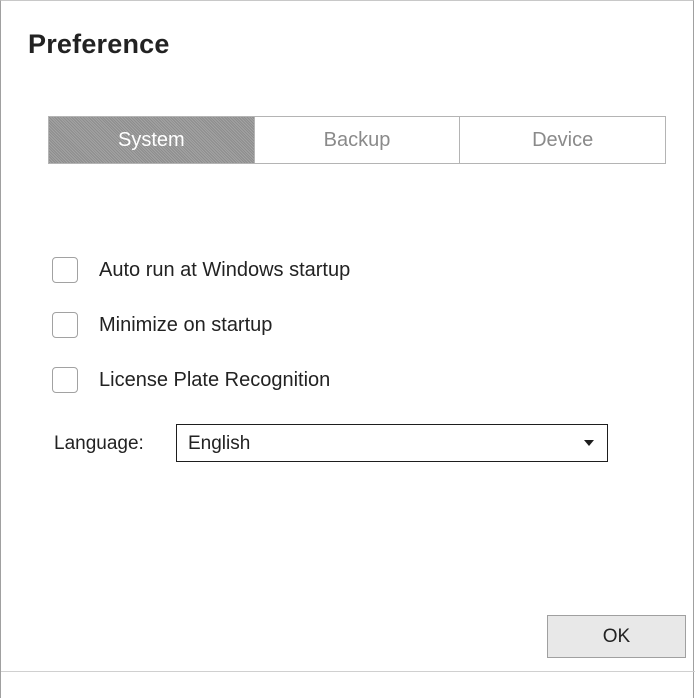 The width and height of the screenshot is (696, 698). Describe the element at coordinates (151, 140) in the screenshot. I see `tab-system: System` at that location.